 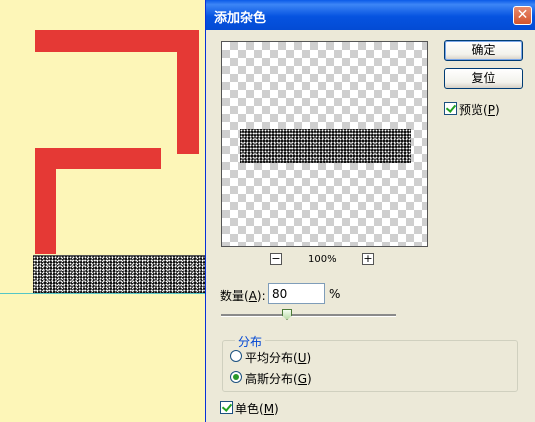 What do you see at coordinates (236, 377) in the screenshot?
I see `gaussian-radio` at bounding box center [236, 377].